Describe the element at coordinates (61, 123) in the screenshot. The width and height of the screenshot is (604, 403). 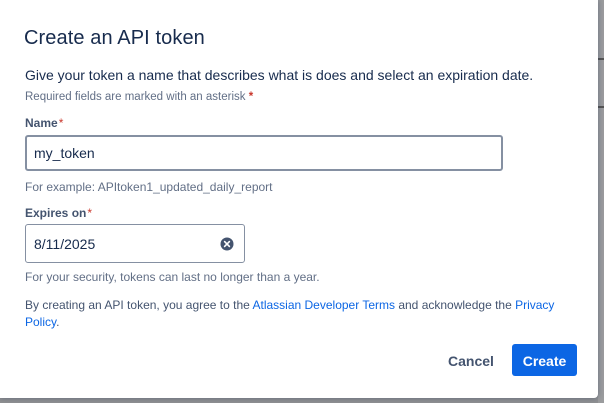
I see `name-required-asterisk: *` at that location.